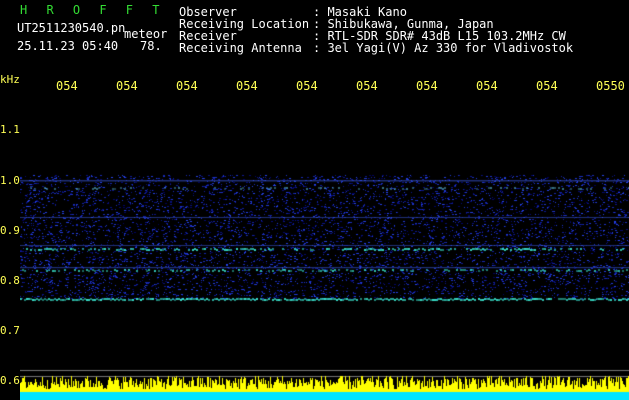  Describe the element at coordinates (10, 129) in the screenshot. I see `y-tick-label: 1.1` at that location.